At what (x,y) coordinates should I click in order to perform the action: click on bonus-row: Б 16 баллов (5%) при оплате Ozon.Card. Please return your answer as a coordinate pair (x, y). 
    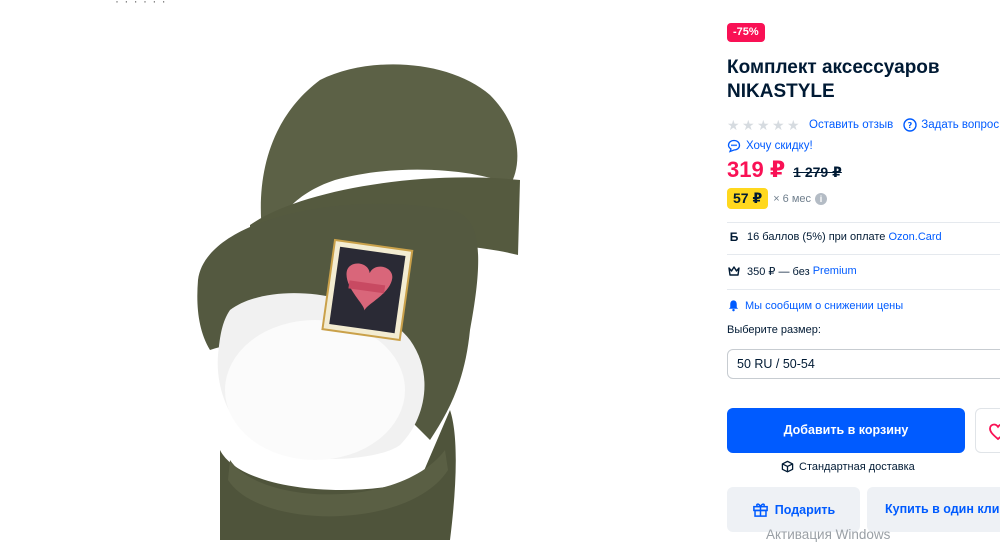
    Looking at the image, I should click on (834, 237).